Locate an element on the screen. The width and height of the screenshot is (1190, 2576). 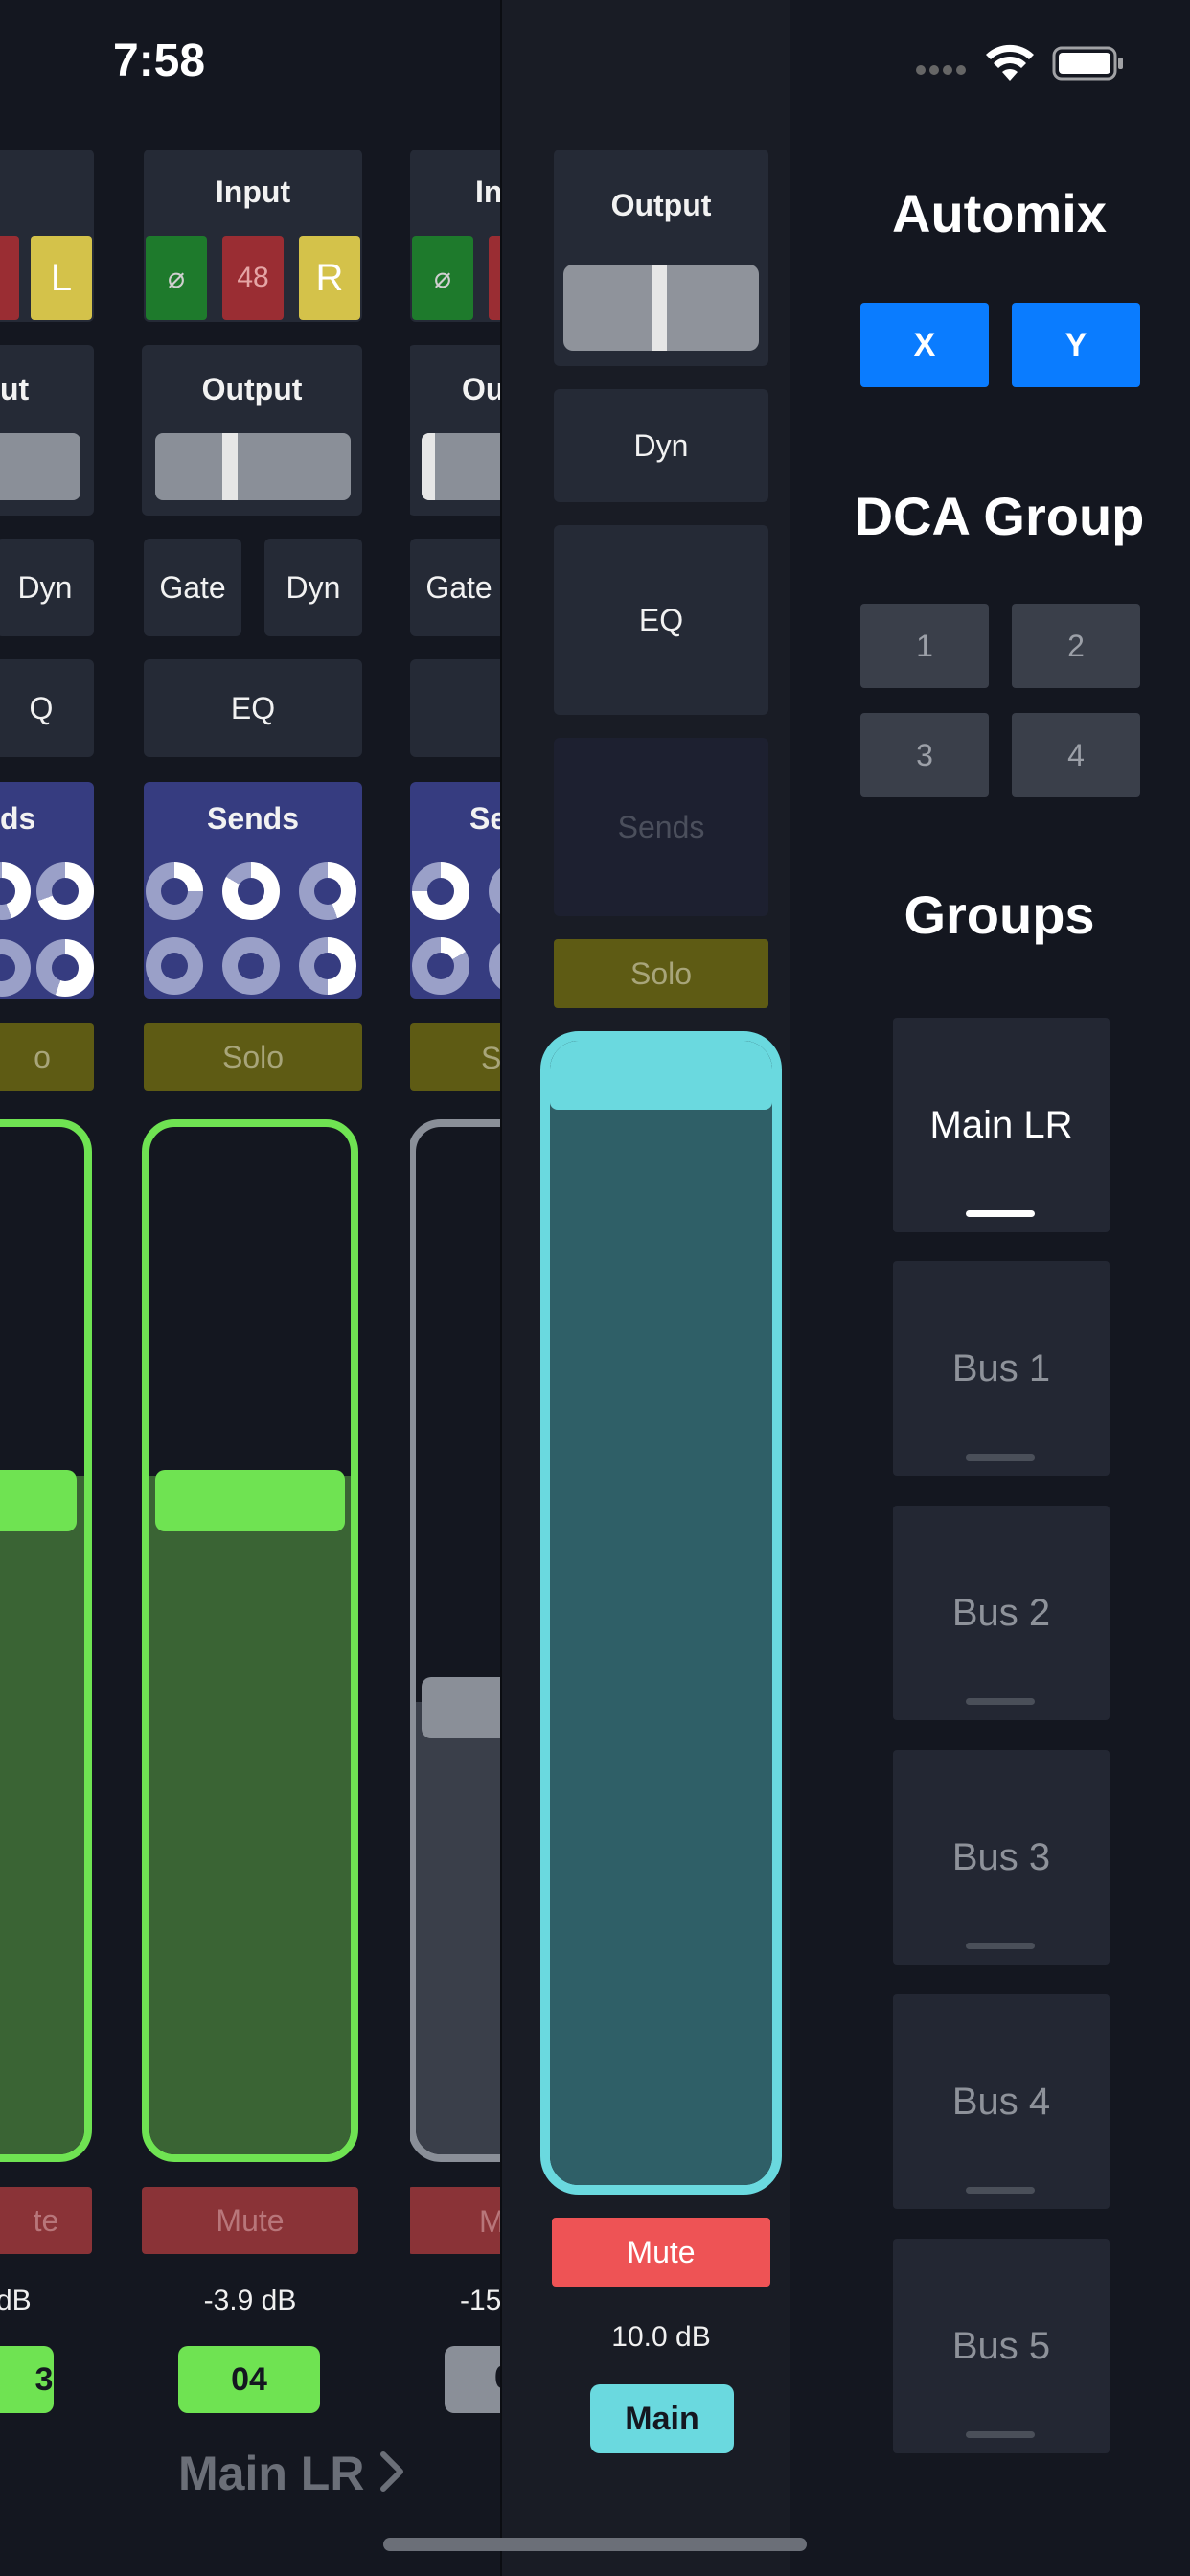
phantom-48-button: 3 is located at coordinates (9, 278).